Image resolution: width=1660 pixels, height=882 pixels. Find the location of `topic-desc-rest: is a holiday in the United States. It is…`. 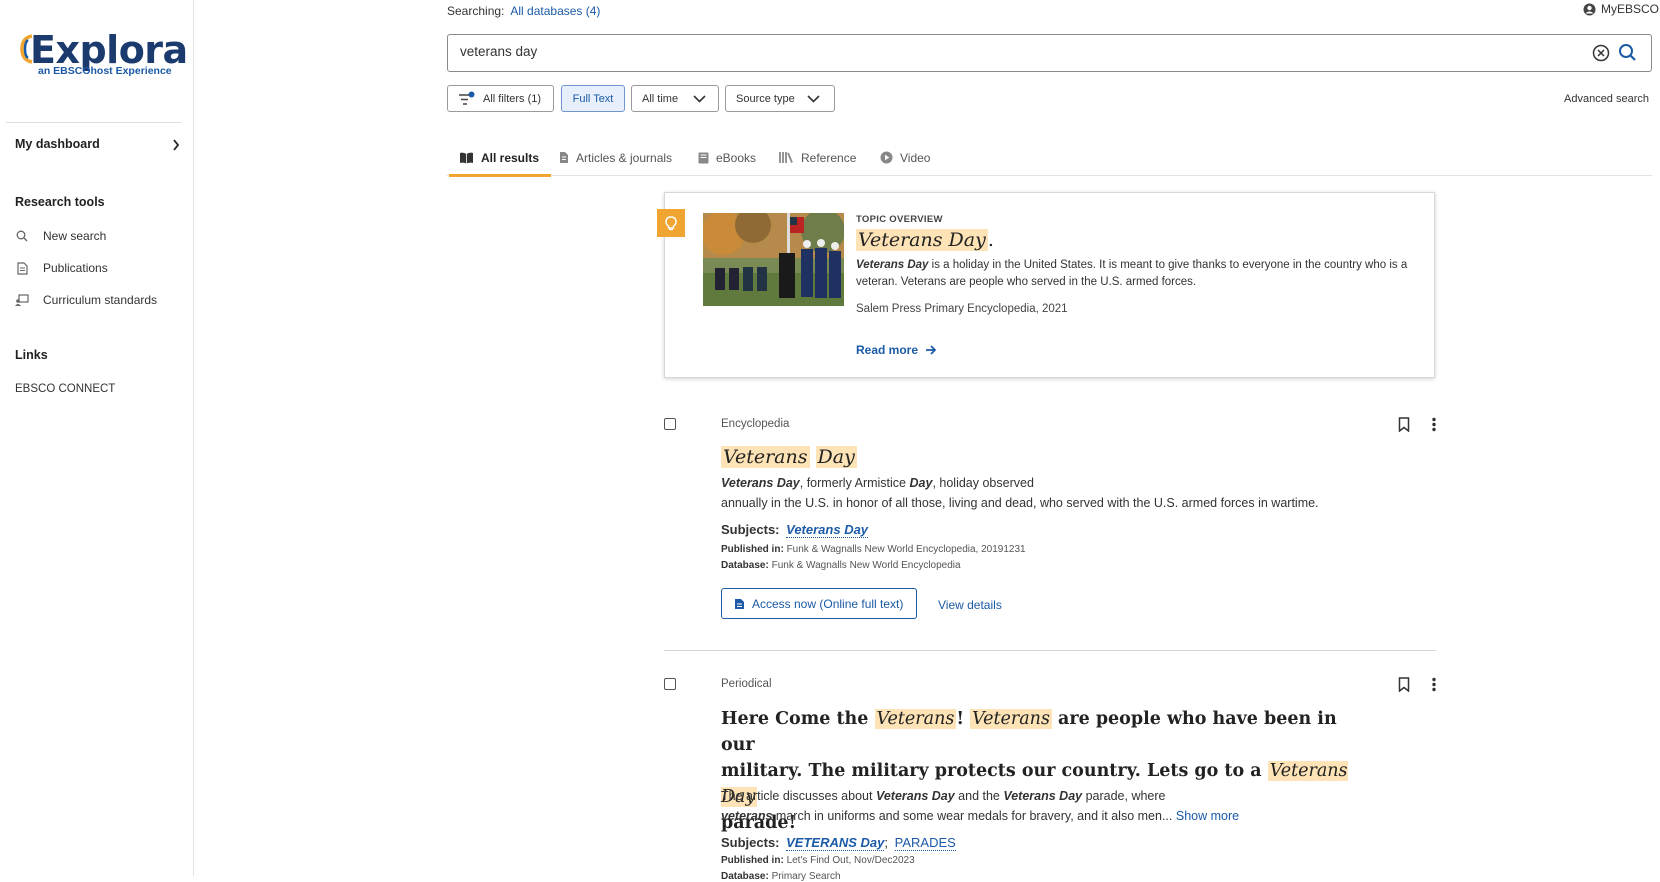

topic-desc-rest: is a holiday in the United States. It is… is located at coordinates (1132, 273).